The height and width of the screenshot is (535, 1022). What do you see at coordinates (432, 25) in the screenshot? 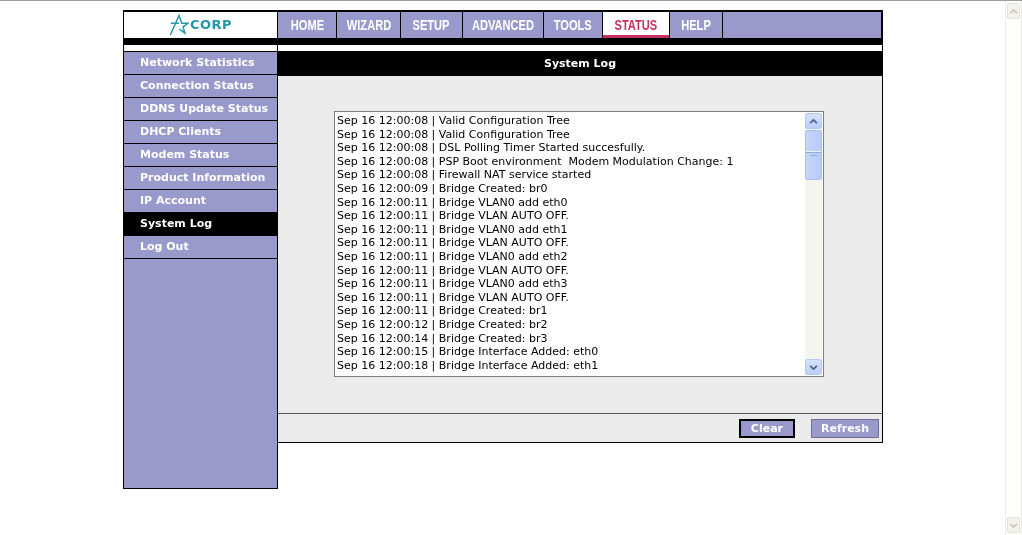
I see `nav-tab: SETUP` at bounding box center [432, 25].